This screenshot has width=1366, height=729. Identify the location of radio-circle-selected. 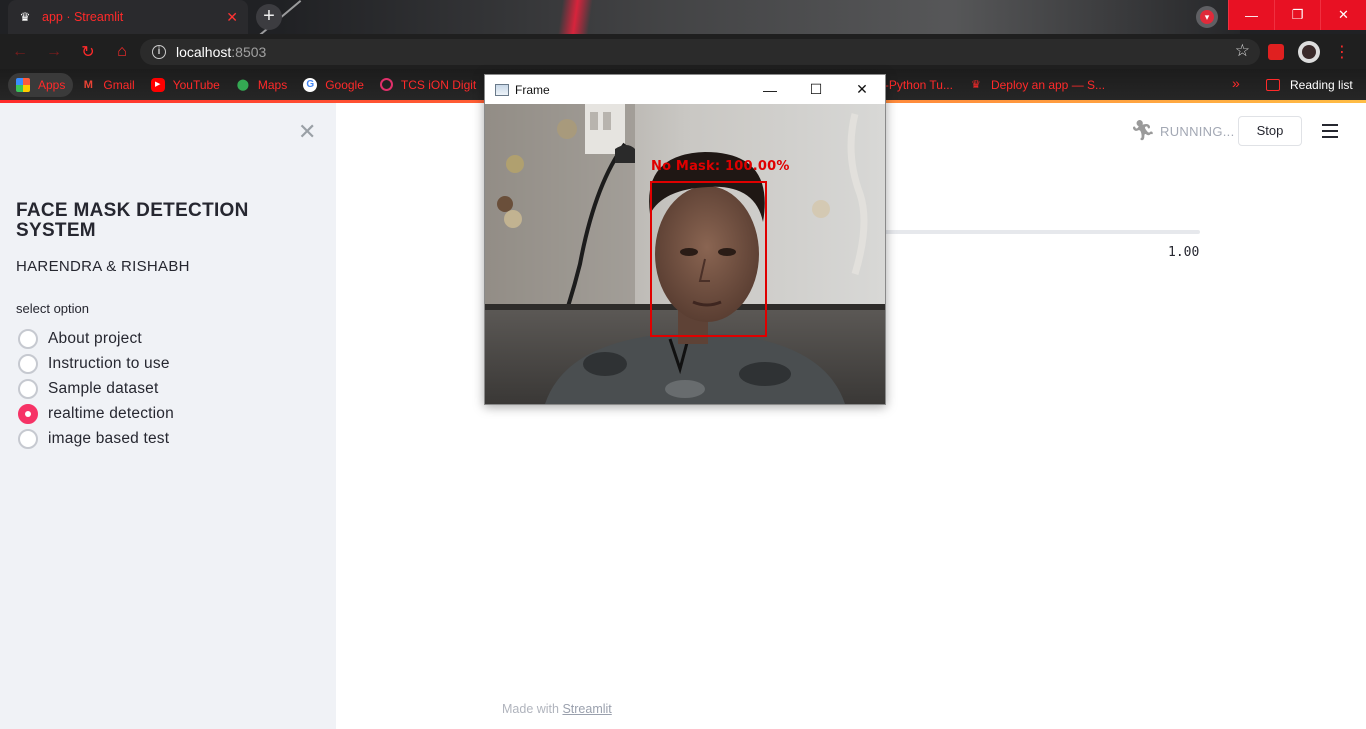
(28, 413).